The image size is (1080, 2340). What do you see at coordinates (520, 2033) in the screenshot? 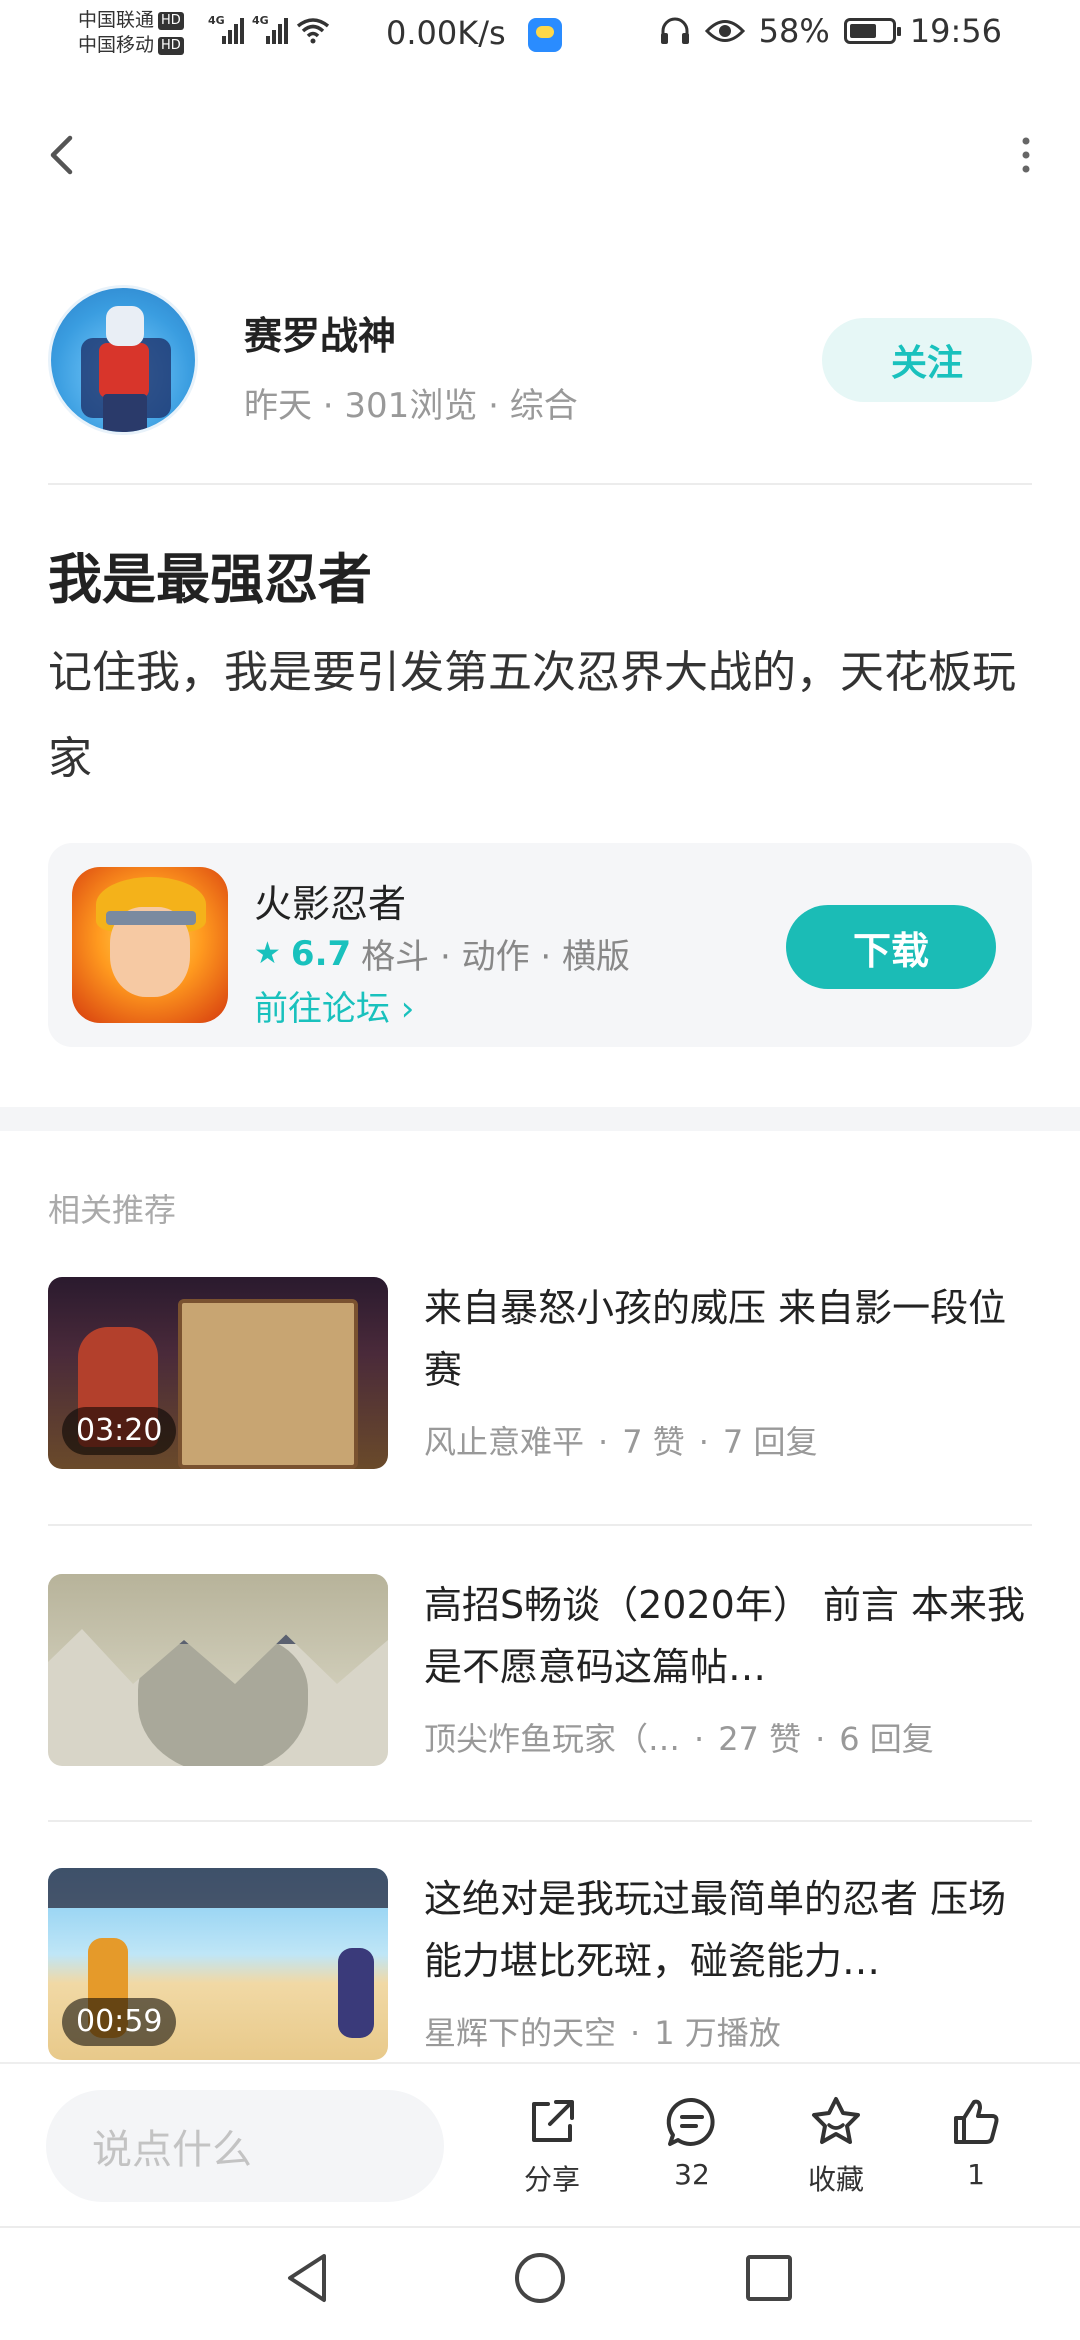
I see `item-author: 星辉下的天空` at bounding box center [520, 2033].